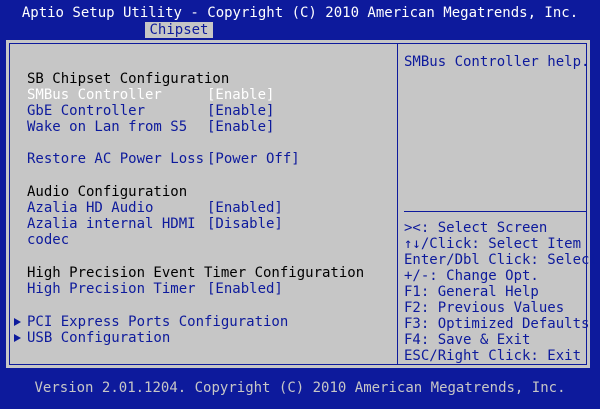 The height and width of the screenshot is (409, 600). What do you see at coordinates (476, 228) in the screenshot?
I see `key-hint: ><: Select Screen` at bounding box center [476, 228].